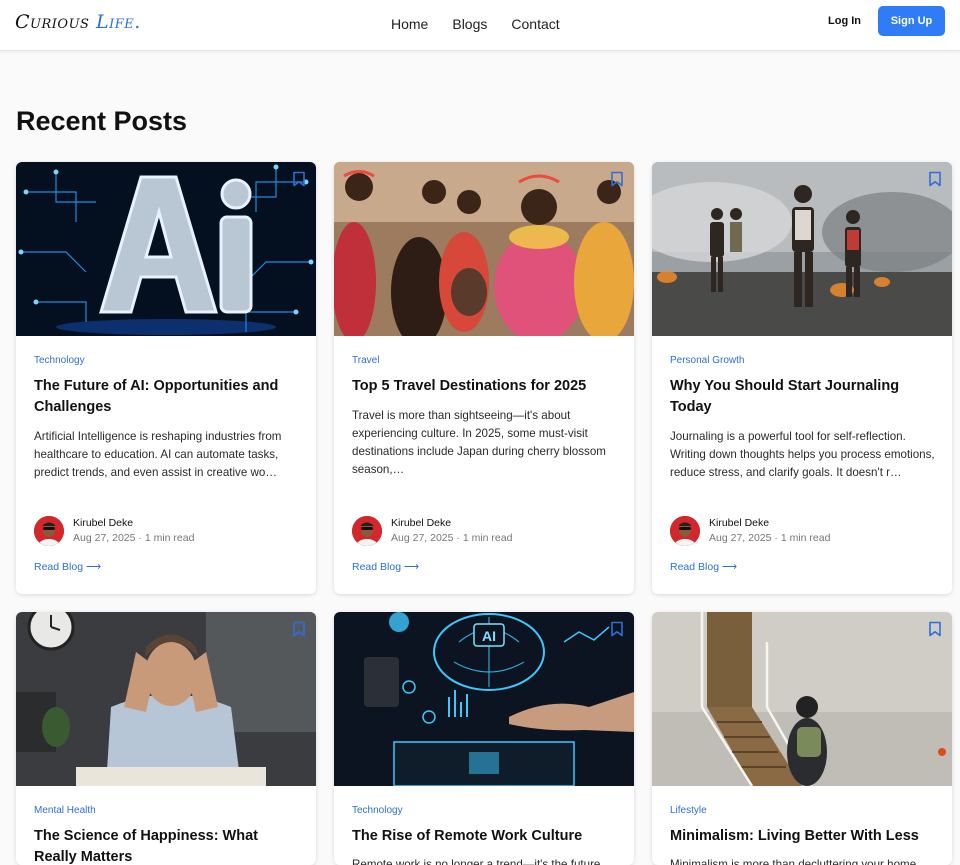 The height and width of the screenshot is (865, 960). Describe the element at coordinates (65, 810) in the screenshot. I see `post-category: Mental Health` at that location.